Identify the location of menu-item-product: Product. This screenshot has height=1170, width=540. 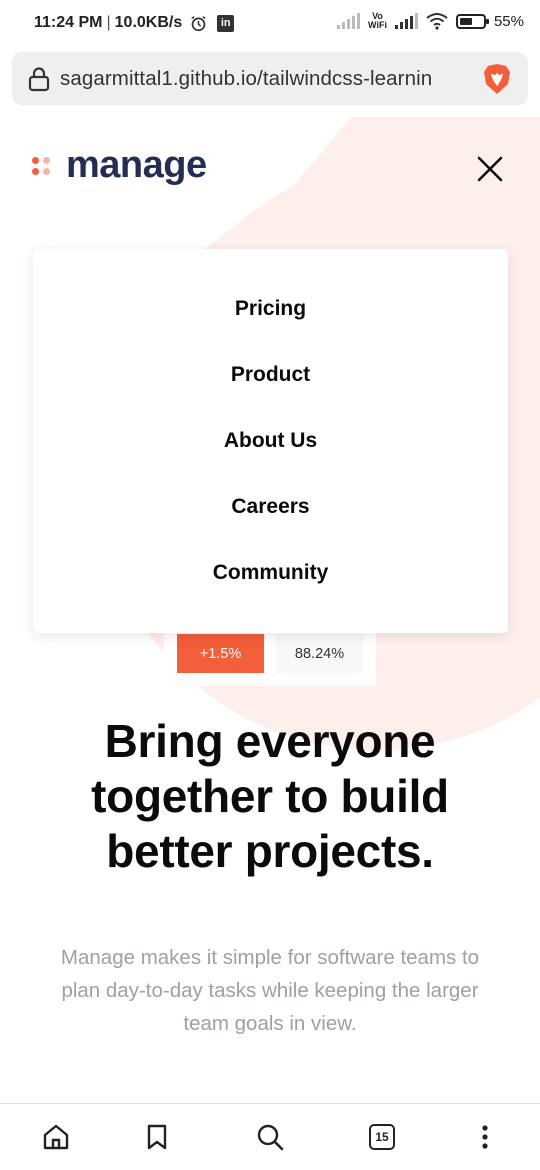
(270, 375).